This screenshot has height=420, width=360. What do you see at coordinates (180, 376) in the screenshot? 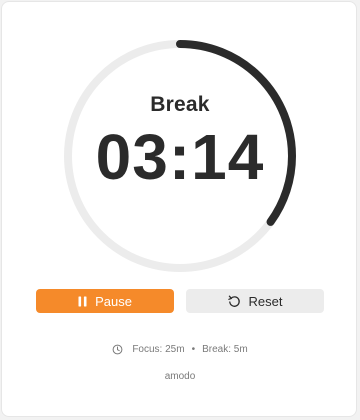
I see `brand-name: amodo` at bounding box center [180, 376].